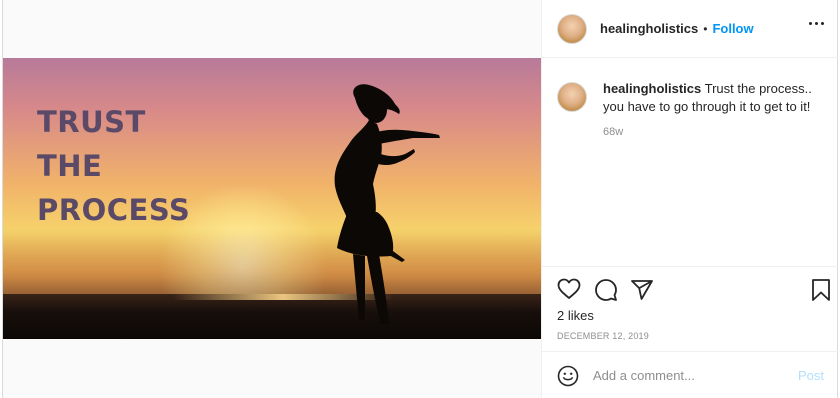 This screenshot has height=398, width=840. Describe the element at coordinates (649, 28) in the screenshot. I see `header-username: healingholistics` at that location.